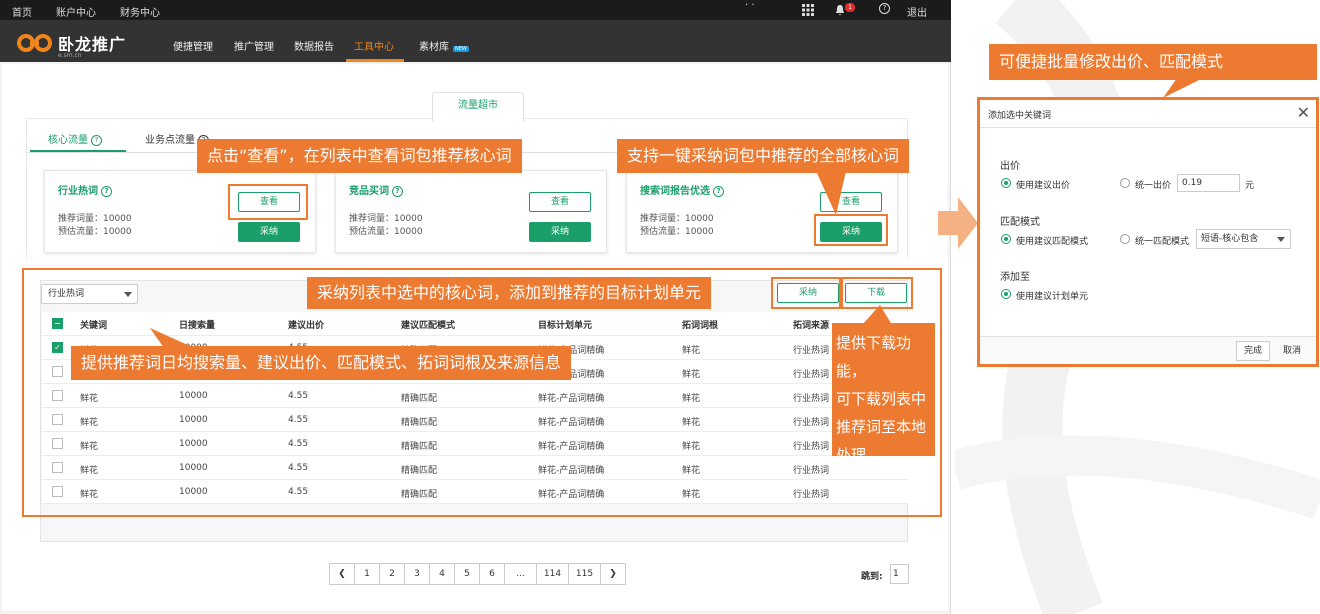 The height and width of the screenshot is (614, 1320). Describe the element at coordinates (1230, 239) in the screenshot. I see `match-mode-value: 短语-核心包含` at that location.